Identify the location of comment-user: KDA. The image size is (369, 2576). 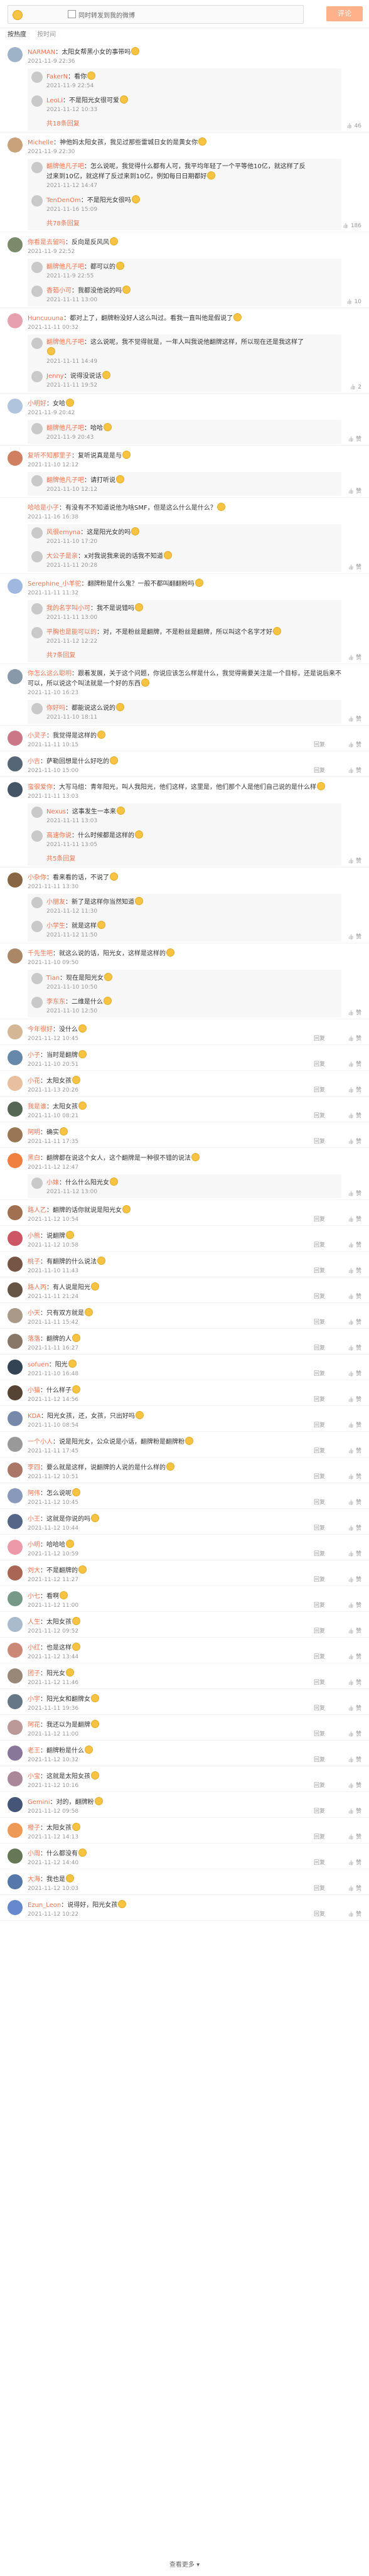
(34, 1416).